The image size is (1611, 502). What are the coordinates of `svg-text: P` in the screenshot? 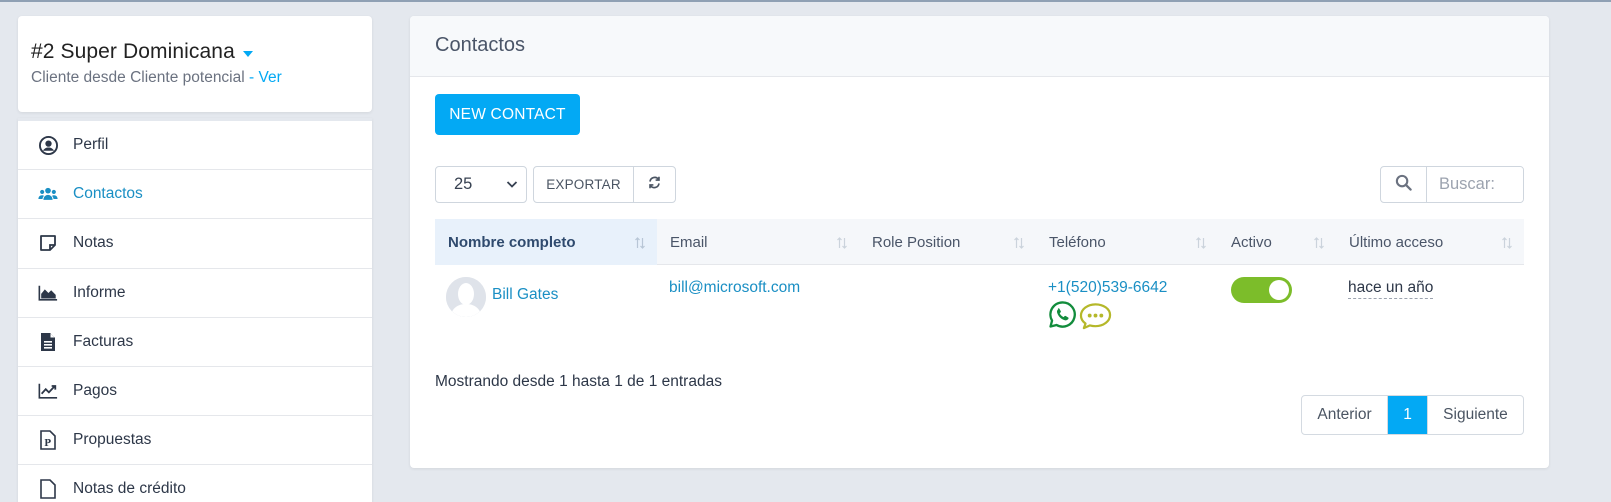 It's located at (47, 444).